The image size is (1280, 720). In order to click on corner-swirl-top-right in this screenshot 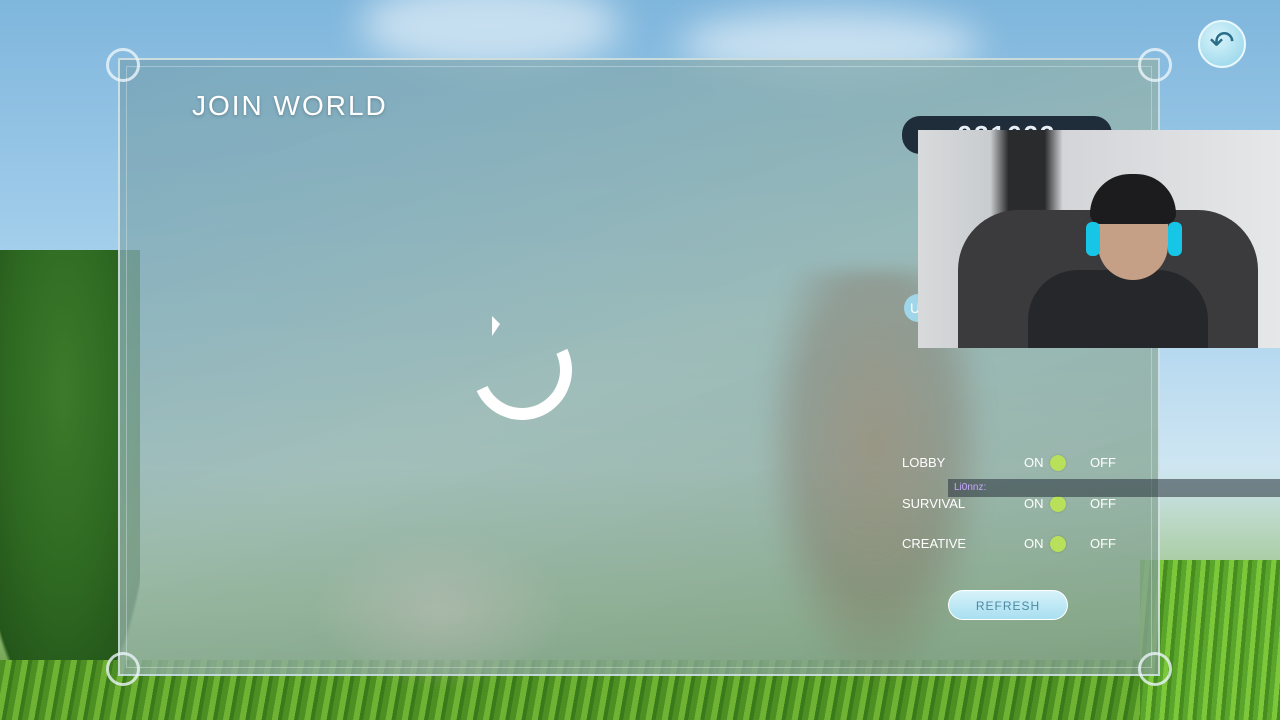, I will do `click(1155, 65)`.